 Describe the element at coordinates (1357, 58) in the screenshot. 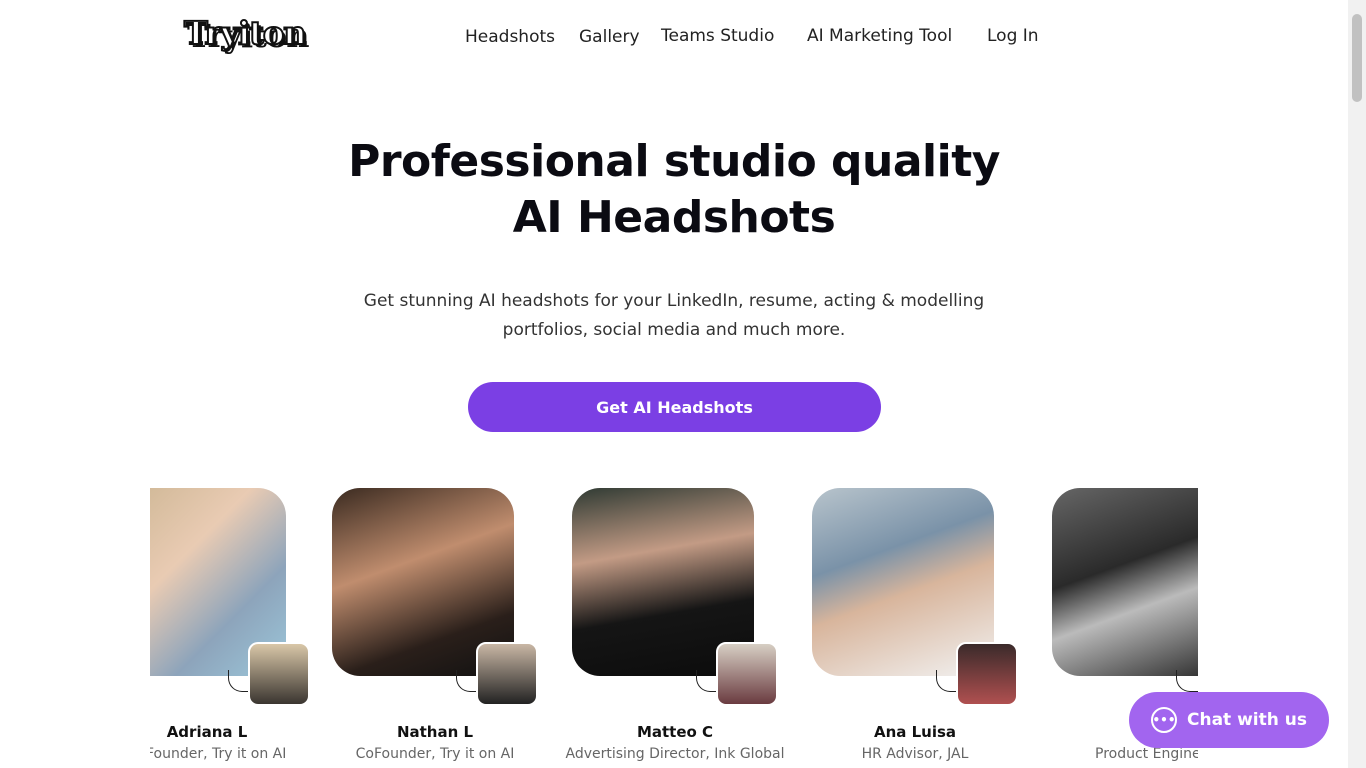

I see `scrollbar-thumb` at that location.